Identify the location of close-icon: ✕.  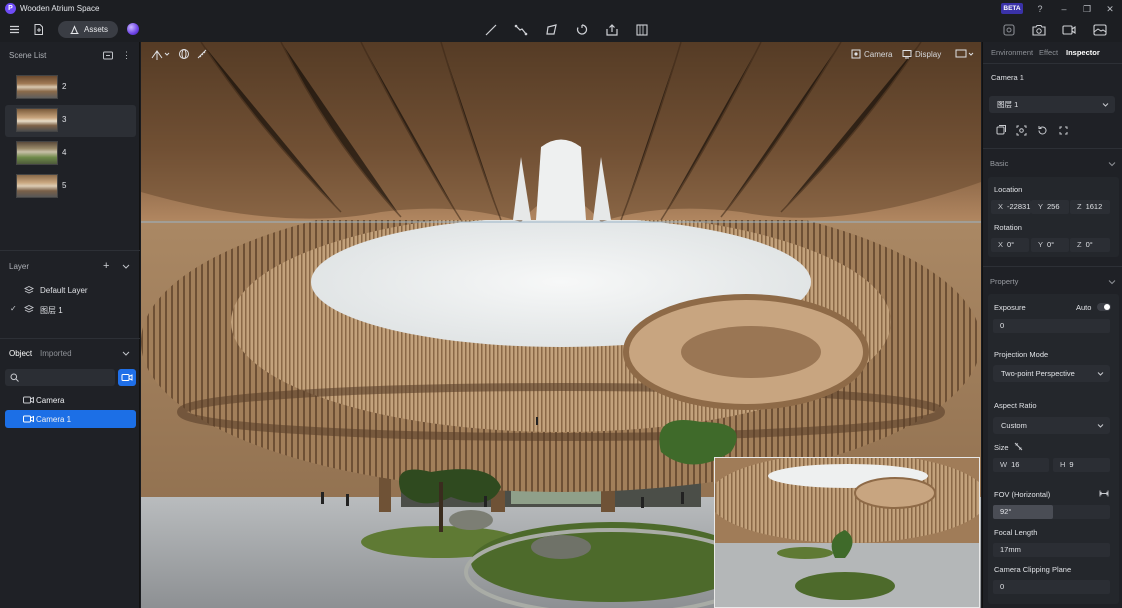
(1110, 9).